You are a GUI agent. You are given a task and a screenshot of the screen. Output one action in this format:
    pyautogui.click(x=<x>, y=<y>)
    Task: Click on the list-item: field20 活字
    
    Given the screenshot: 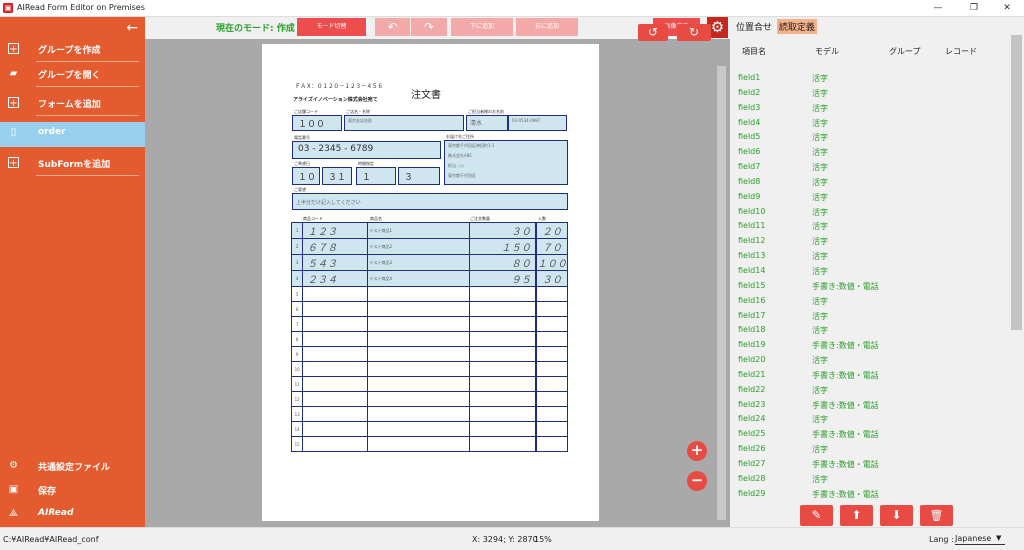 What is the action you would take?
    pyautogui.click(x=871, y=360)
    